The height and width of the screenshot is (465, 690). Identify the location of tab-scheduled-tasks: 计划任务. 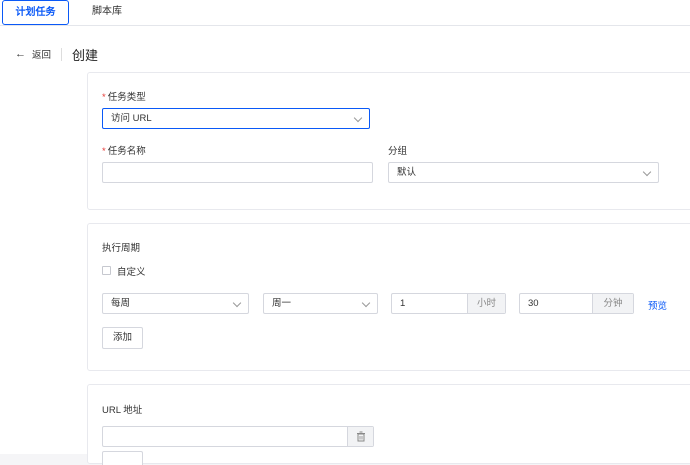
(35, 12).